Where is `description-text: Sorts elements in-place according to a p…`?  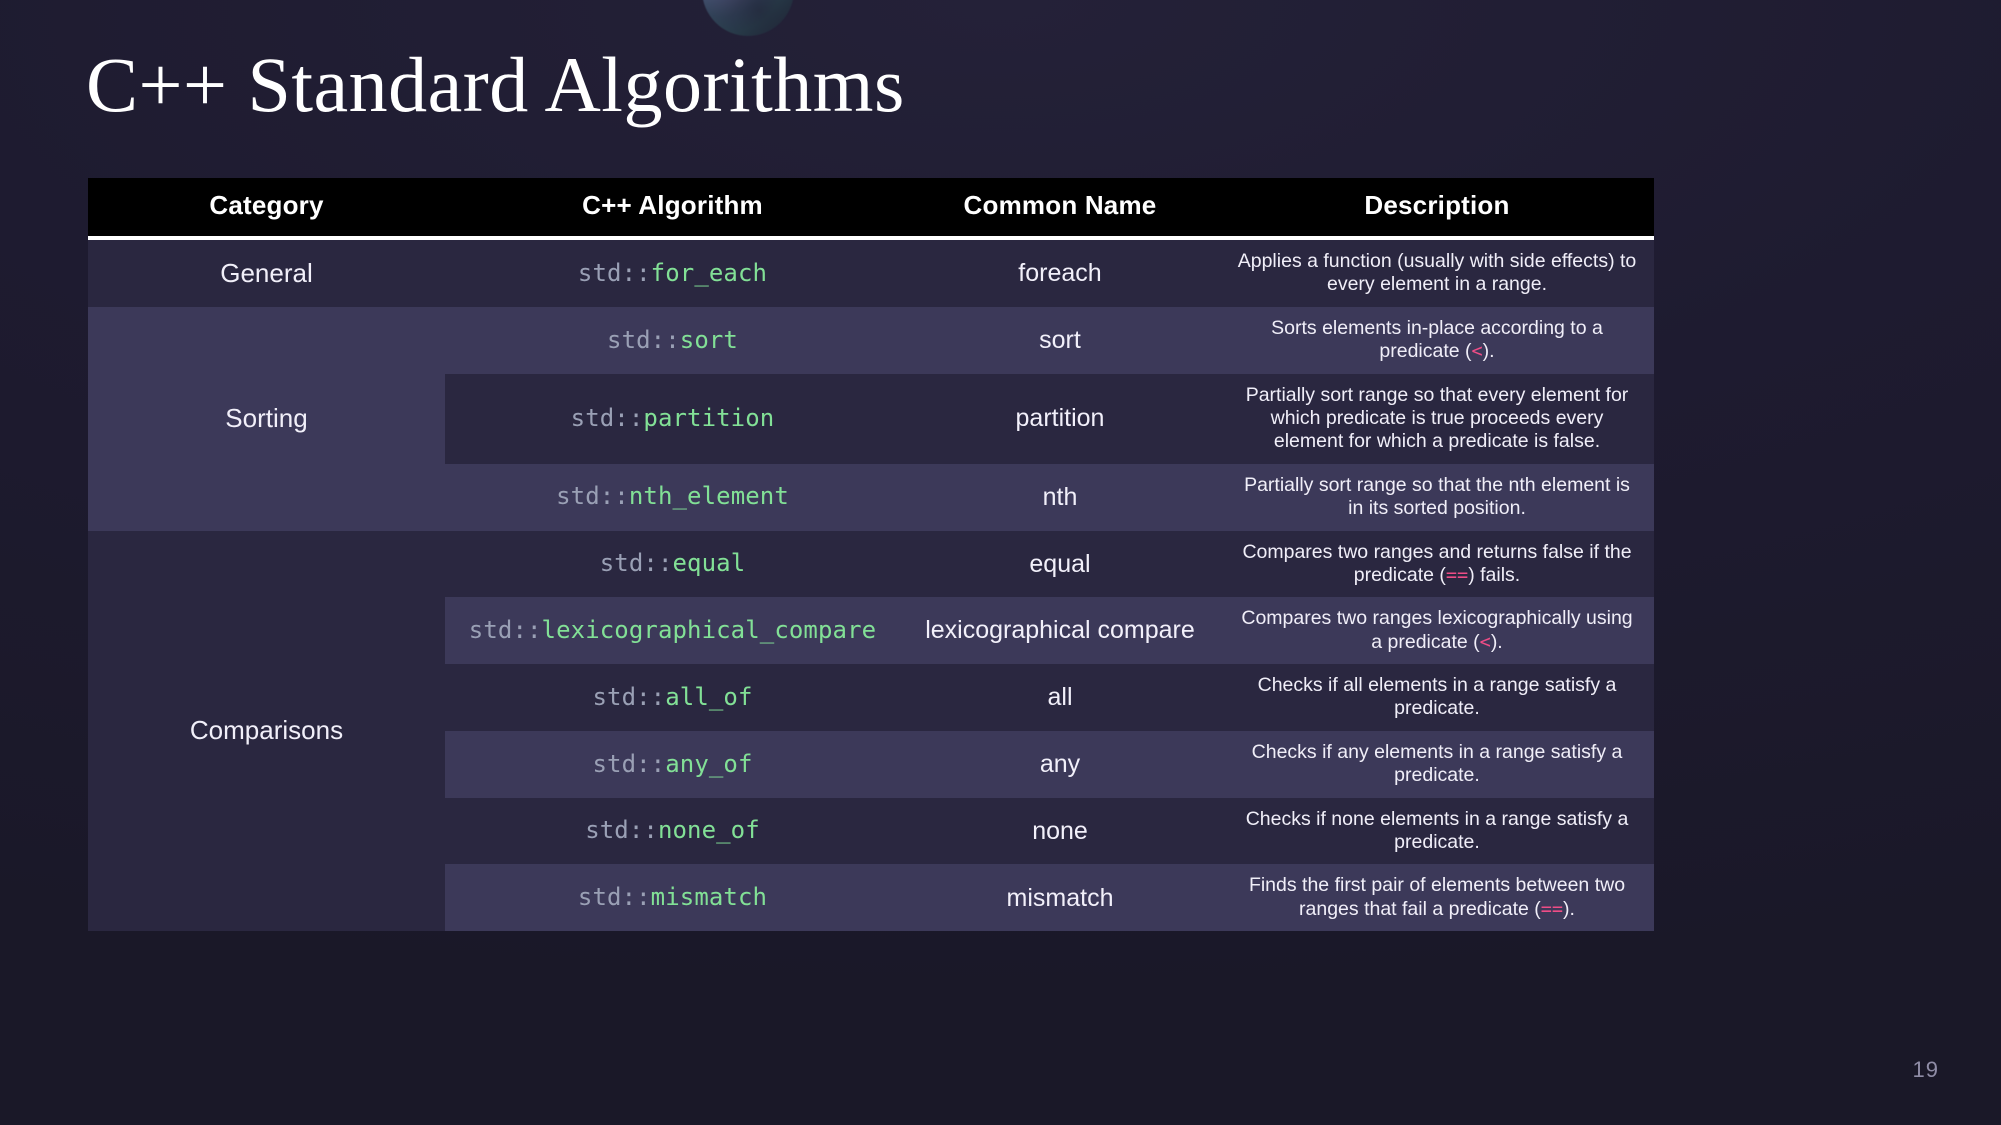 description-text: Sorts elements in-place according to a p… is located at coordinates (1437, 339).